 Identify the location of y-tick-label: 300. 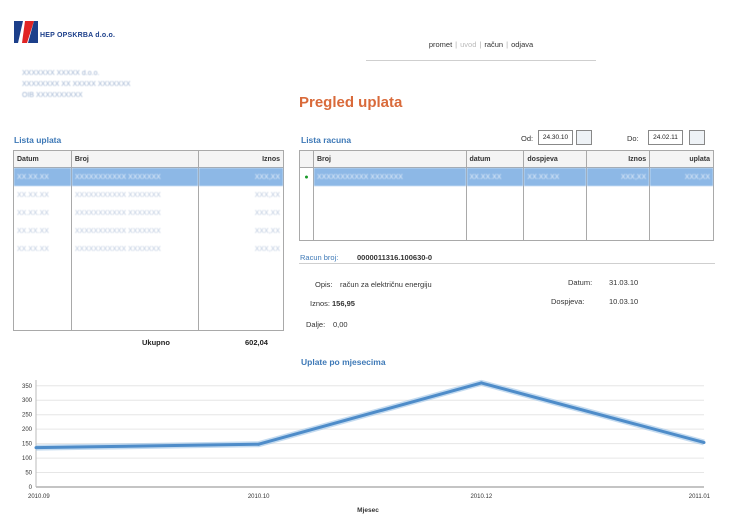
(27, 401).